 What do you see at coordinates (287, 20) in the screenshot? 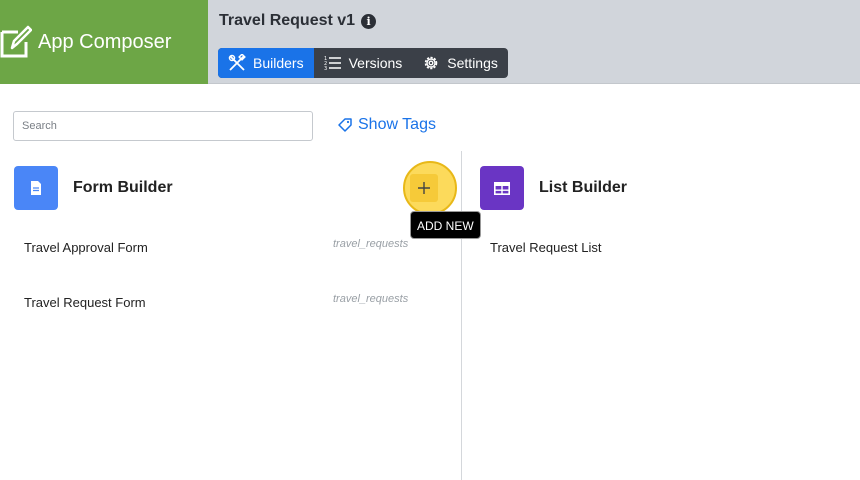
I see `app-title-text: Travel Request v1` at bounding box center [287, 20].